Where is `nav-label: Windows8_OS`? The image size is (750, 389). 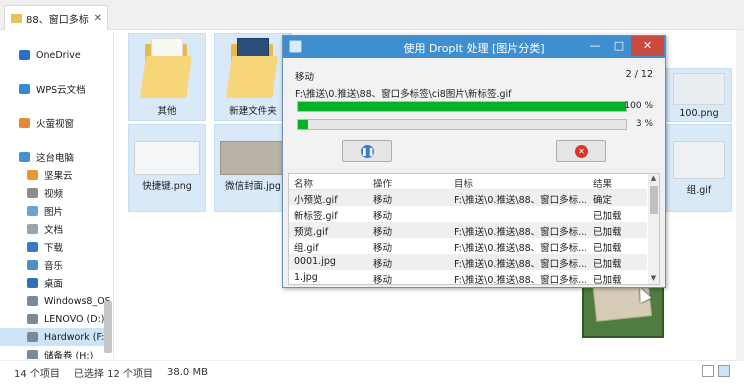 nav-label: Windows8_OS is located at coordinates (77, 301).